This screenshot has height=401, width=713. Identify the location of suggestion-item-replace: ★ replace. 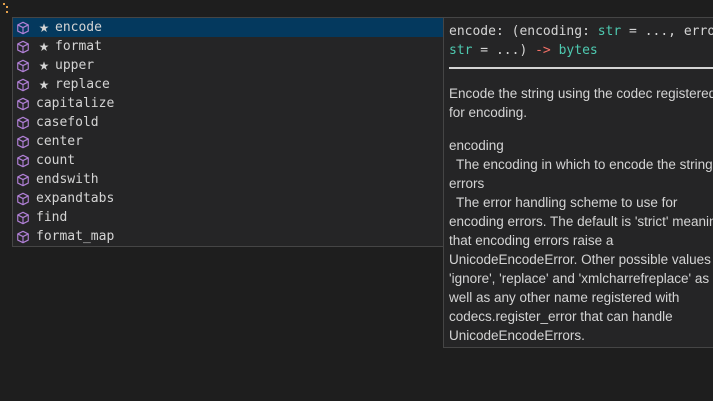
(228, 84).